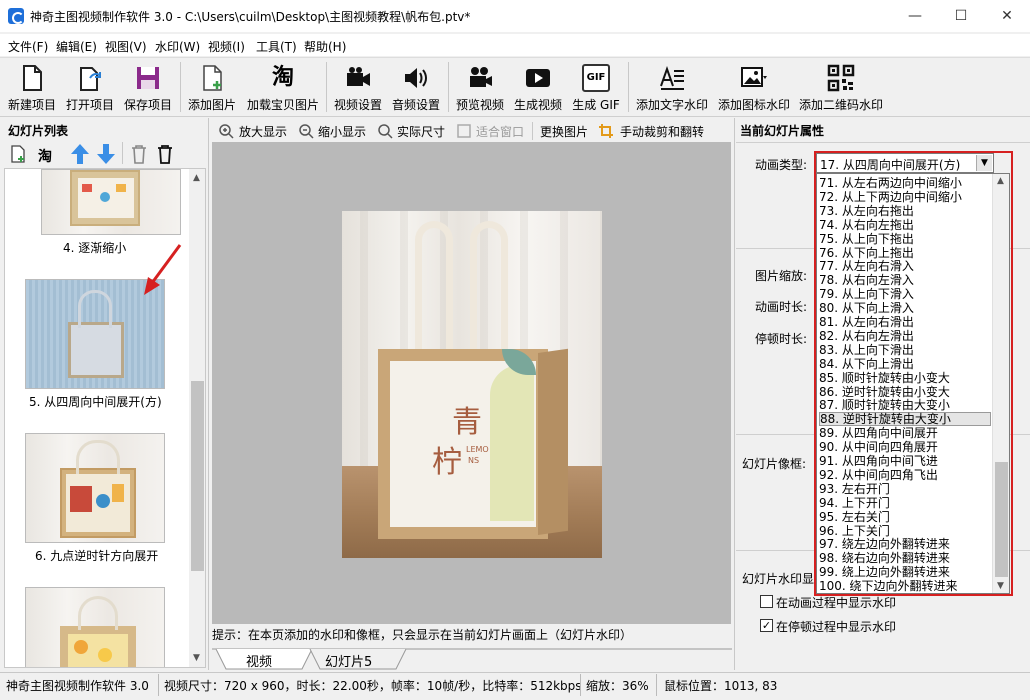 The height and width of the screenshot is (700, 1030). Describe the element at coordinates (905, 163) in the screenshot. I see `anim-type-select: 17. 从四周向中间展开(方) ▼` at that location.